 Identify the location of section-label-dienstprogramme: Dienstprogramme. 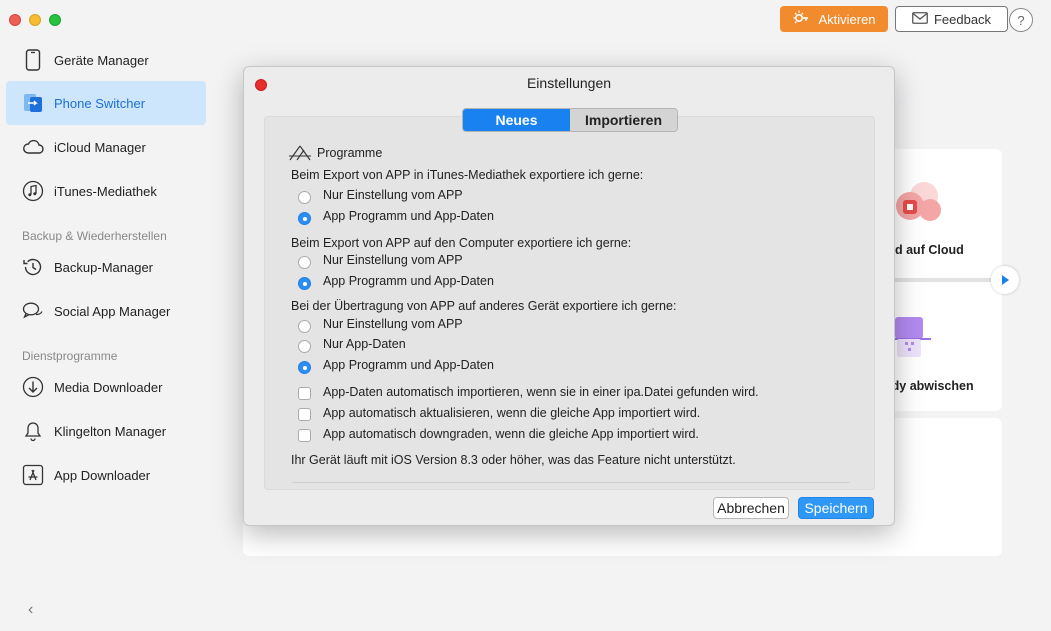
(70, 356).